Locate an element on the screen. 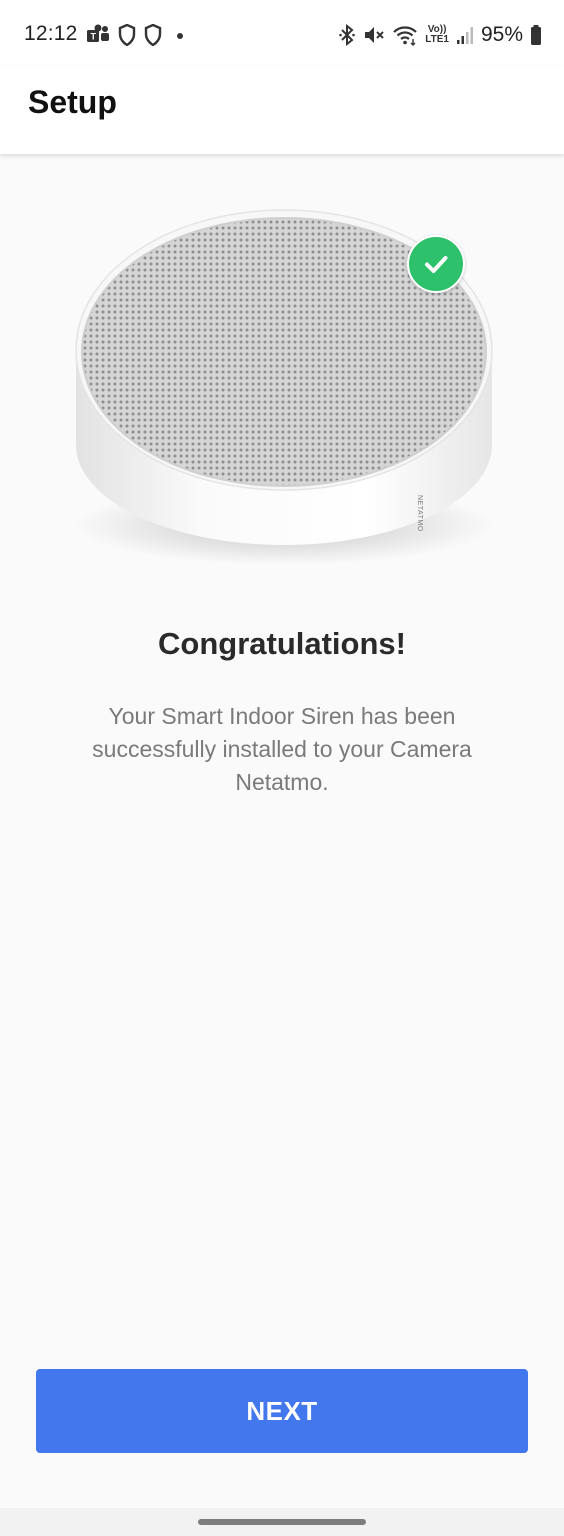 Image resolution: width=564 pixels, height=1536 pixels. next-button-label: NEXT is located at coordinates (282, 1410).